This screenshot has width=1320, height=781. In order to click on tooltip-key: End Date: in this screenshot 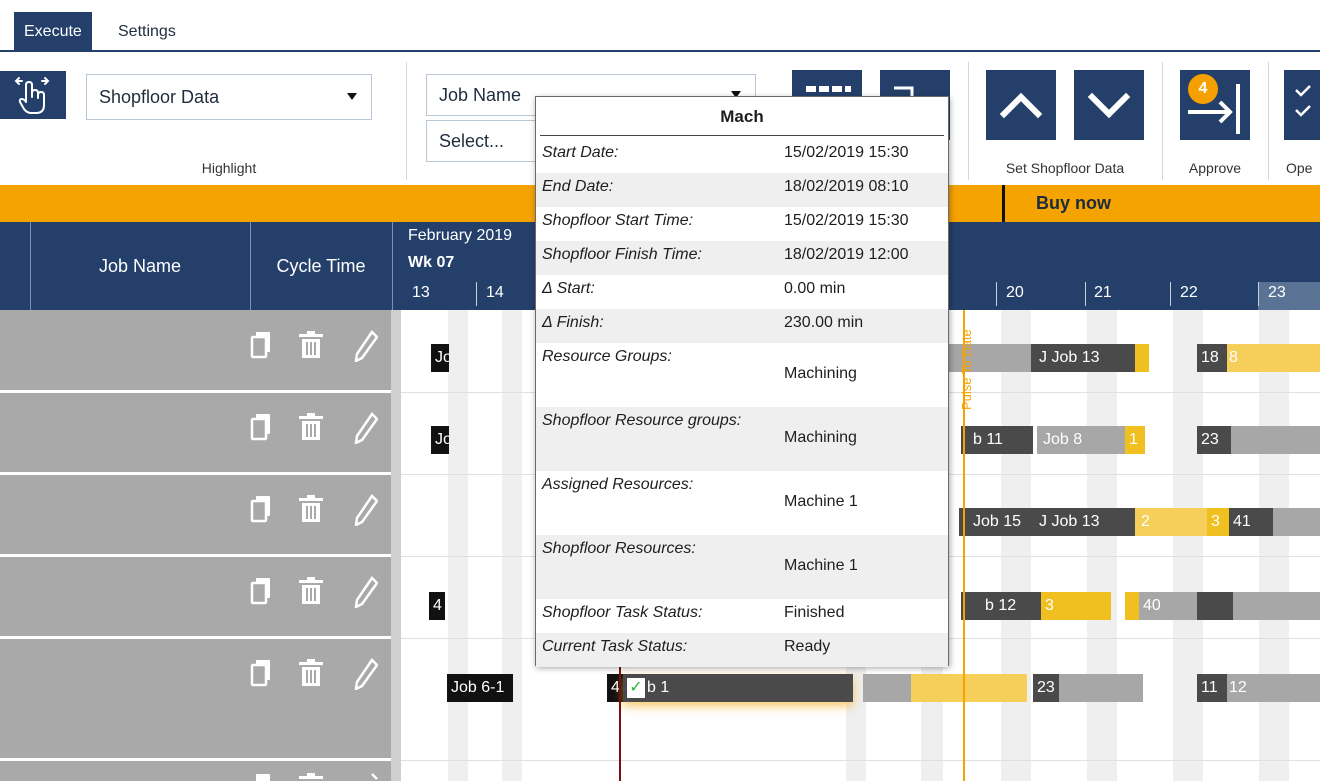, I will do `click(578, 186)`.